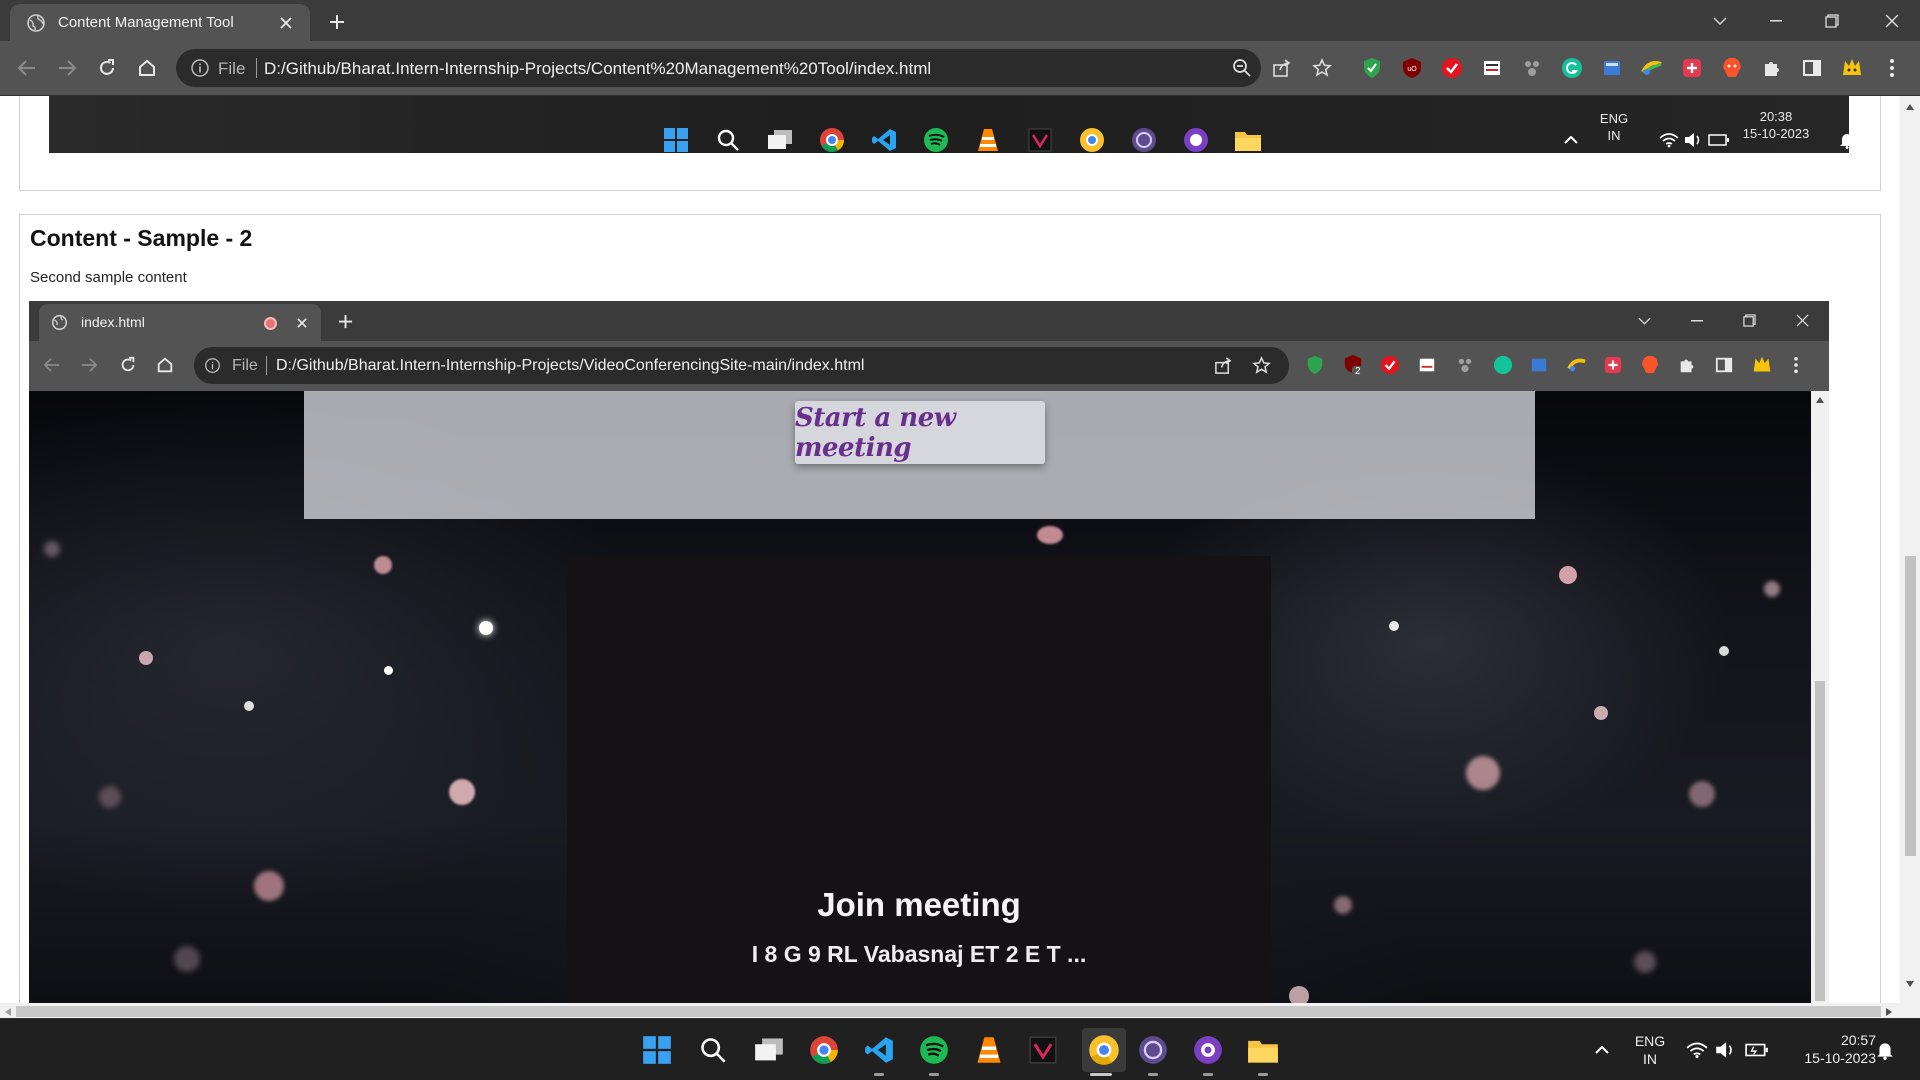 This screenshot has height=1080, width=1920. I want to click on language-line-2: IN, so click(1650, 1059).